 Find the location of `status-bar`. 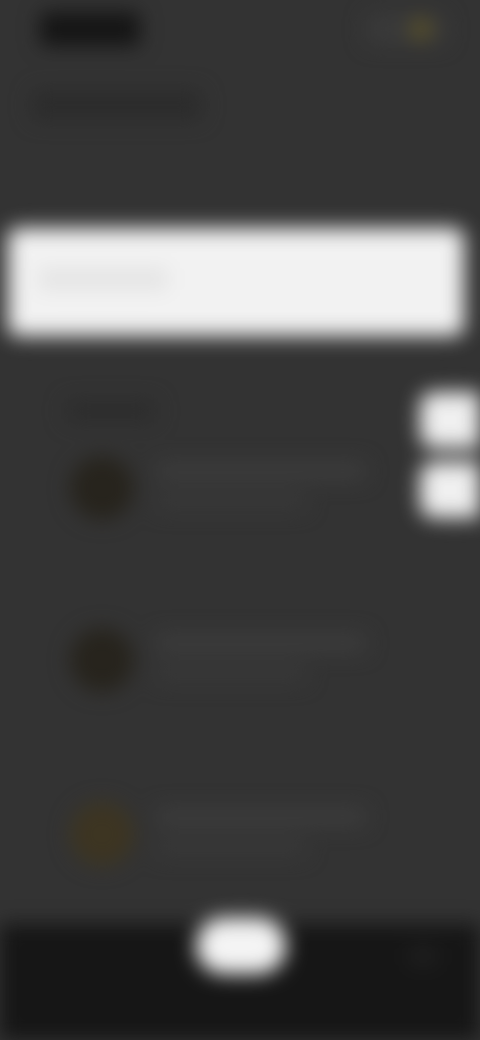

status-bar is located at coordinates (240, 30).